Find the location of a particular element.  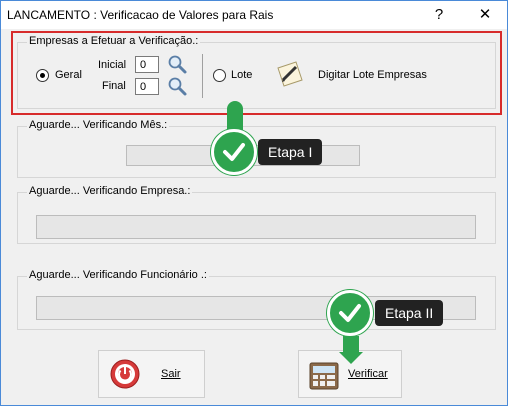

geral-radio is located at coordinates (42, 75).